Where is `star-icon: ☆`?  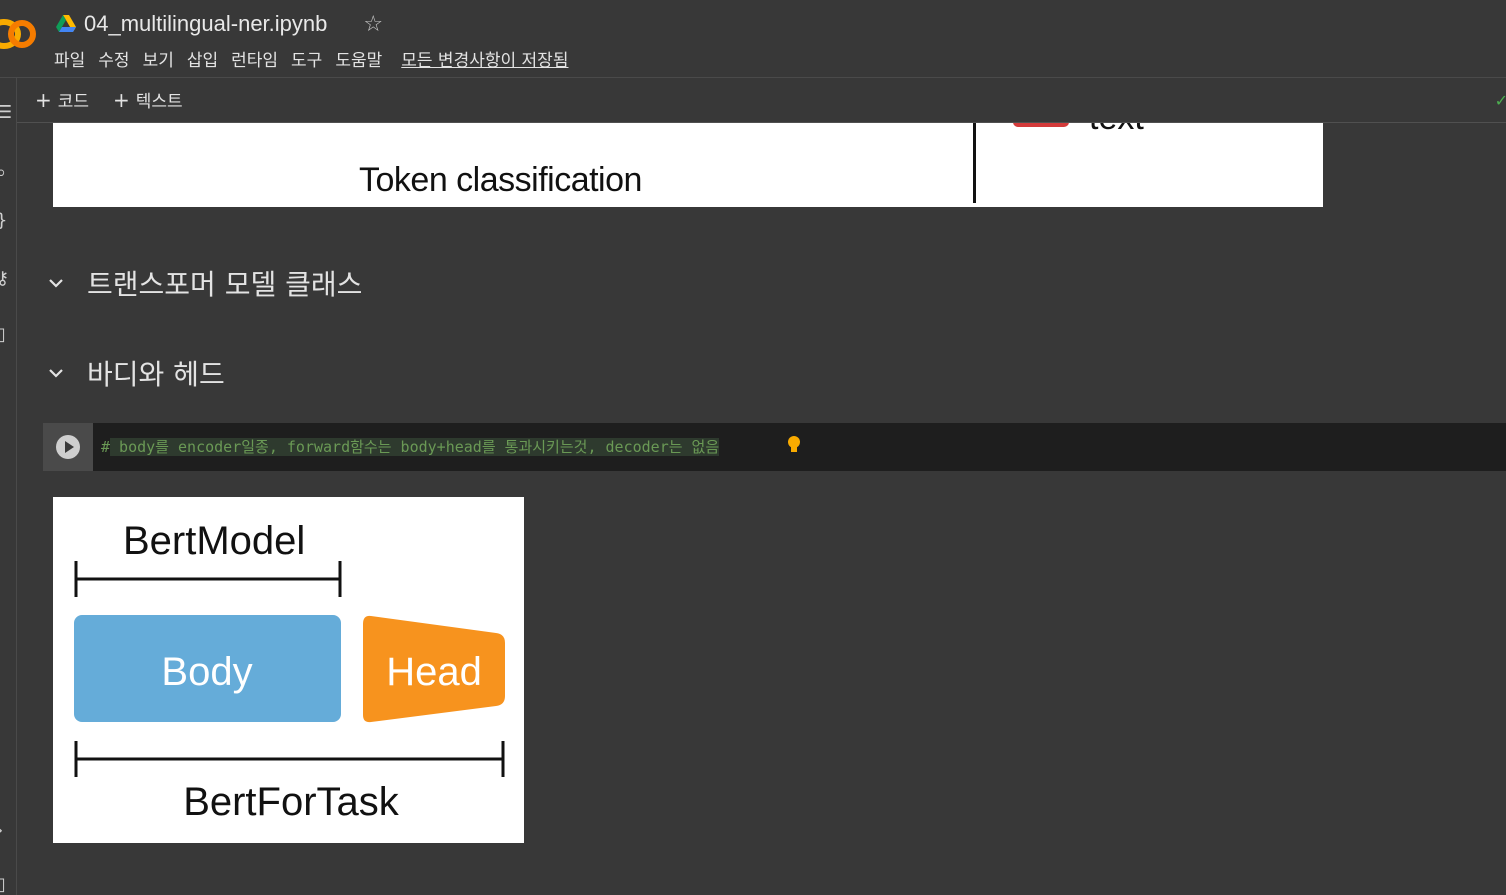
star-icon: ☆ is located at coordinates (373, 24).